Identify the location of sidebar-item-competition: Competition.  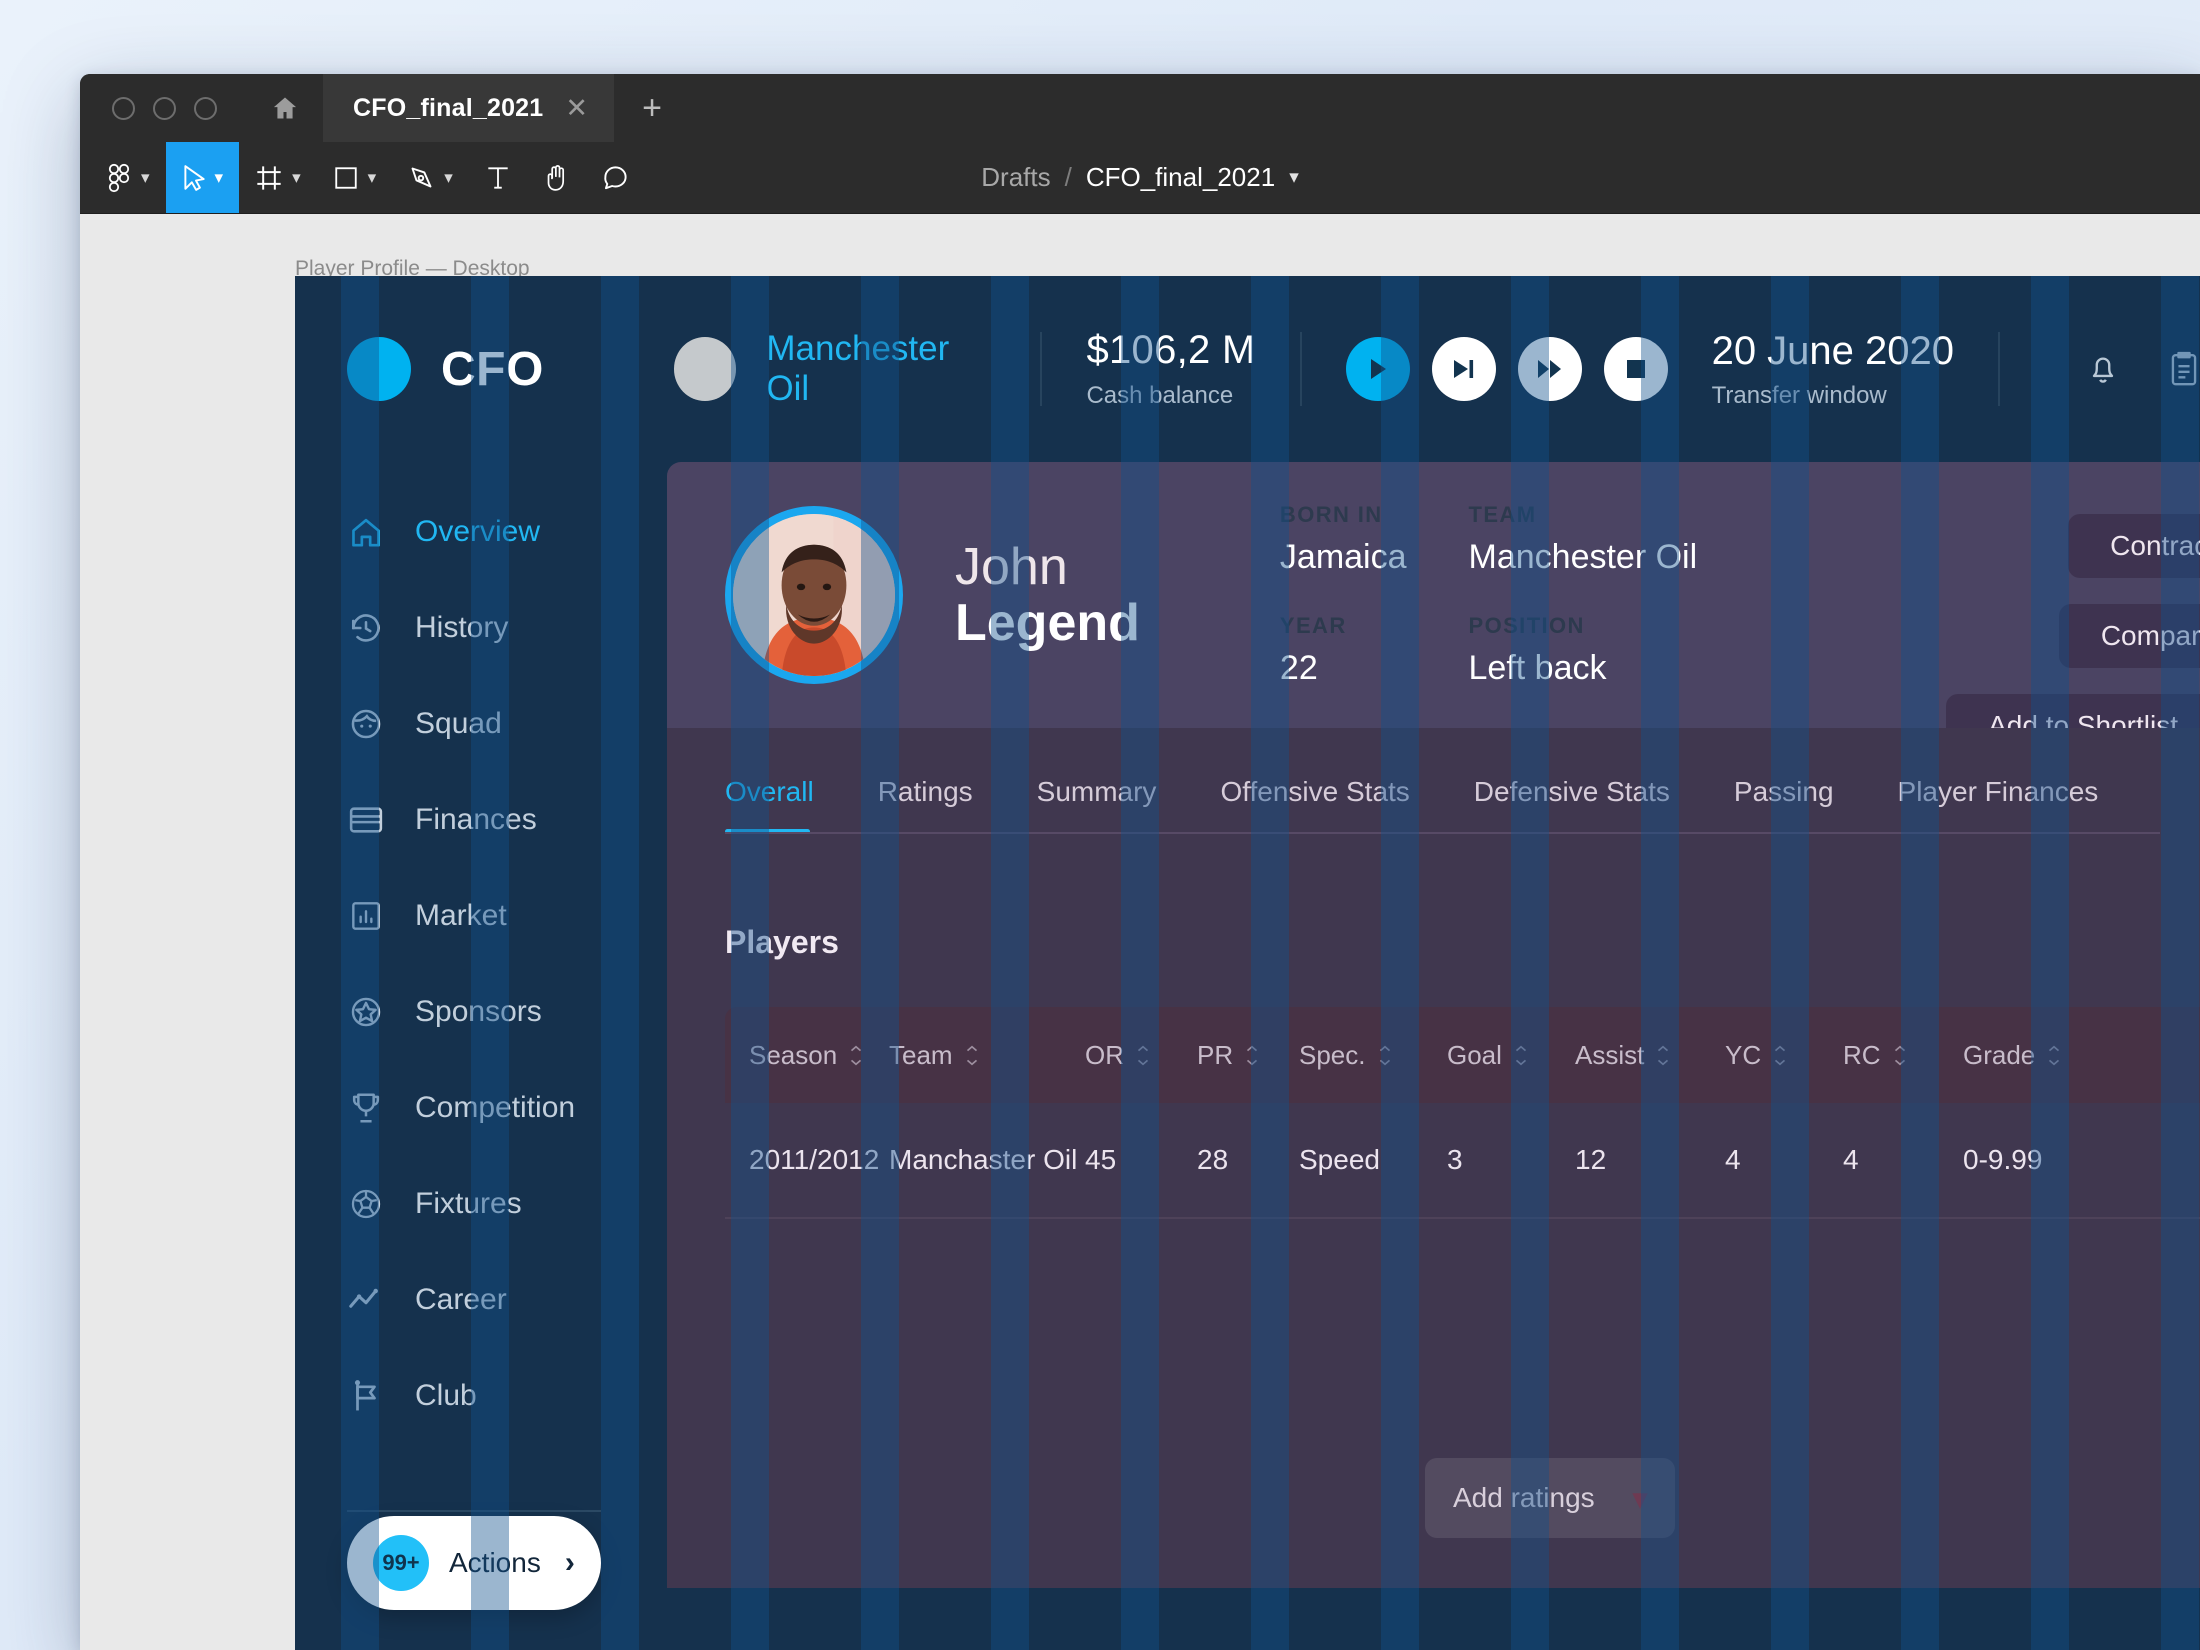
(481, 1108).